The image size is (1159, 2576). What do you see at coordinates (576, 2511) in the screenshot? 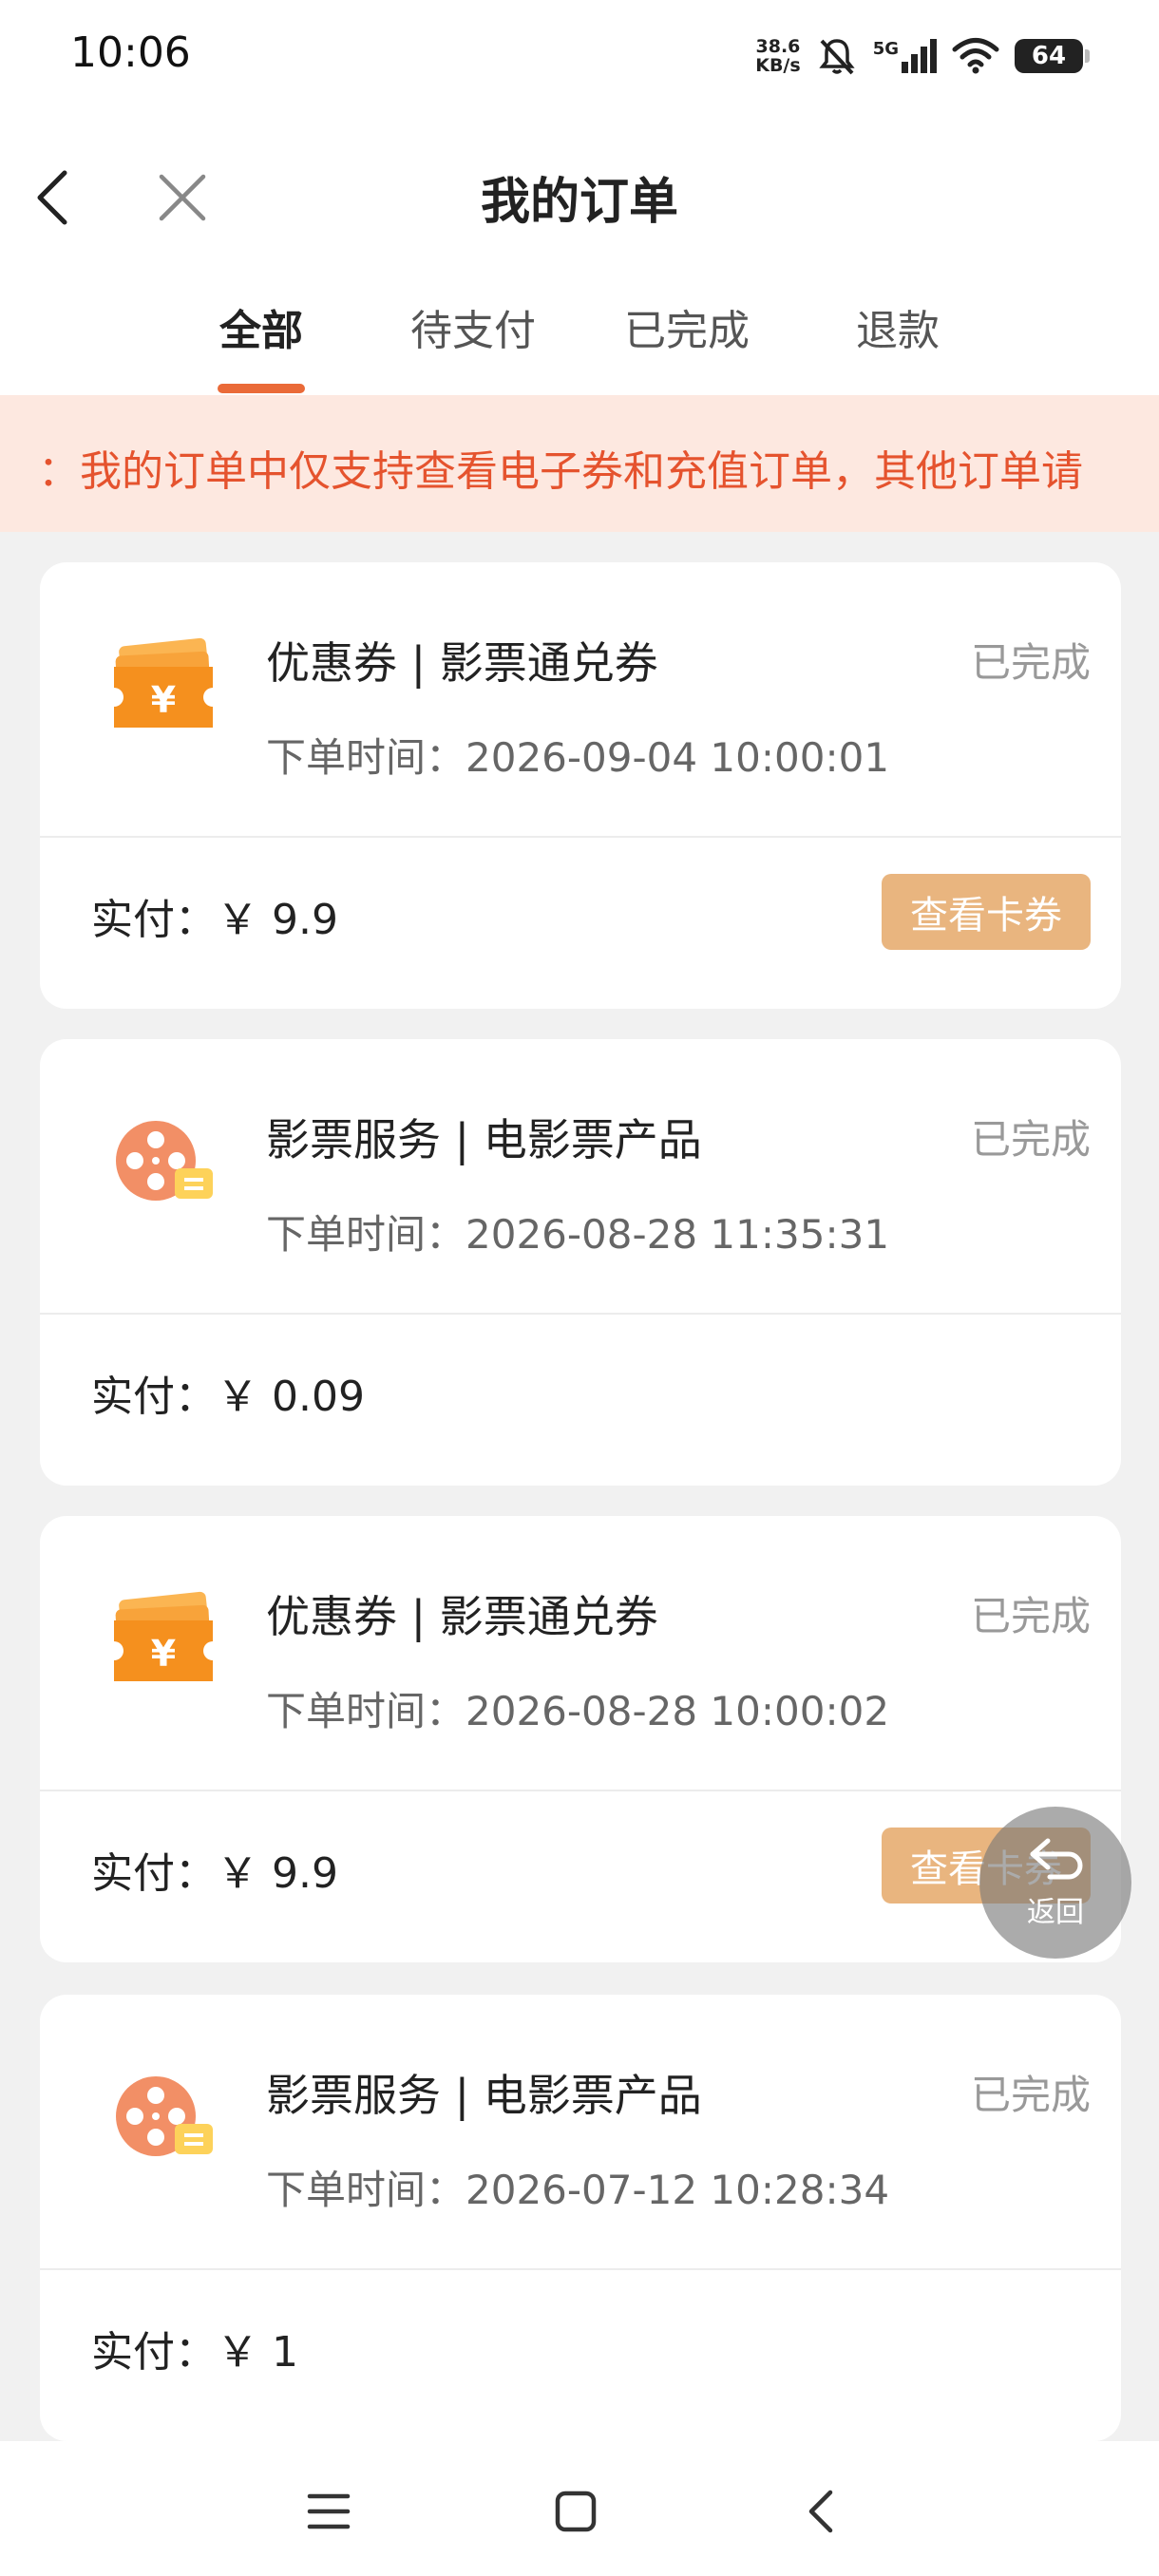
I see `home-icon` at bounding box center [576, 2511].